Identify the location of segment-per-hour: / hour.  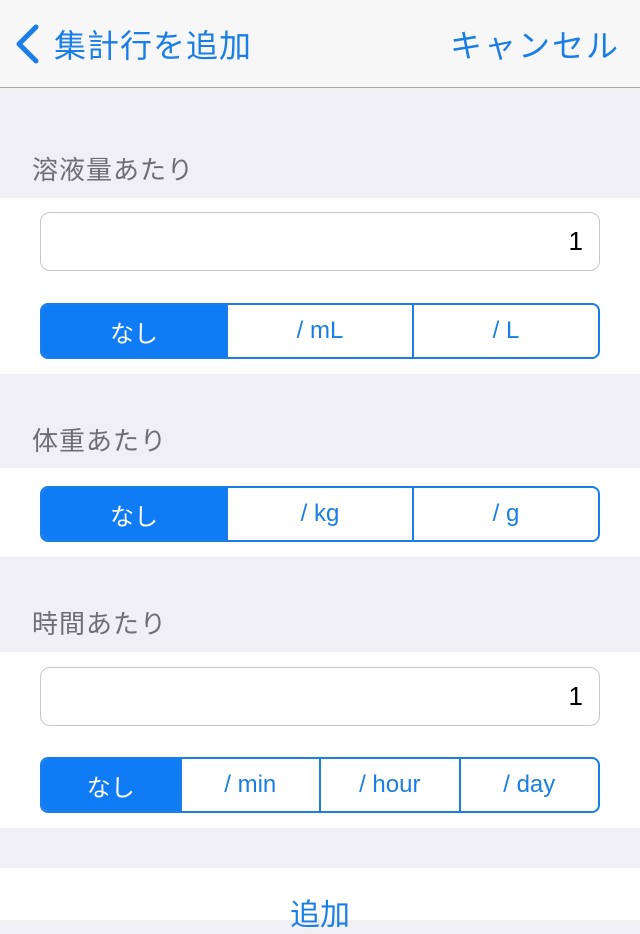
(389, 785).